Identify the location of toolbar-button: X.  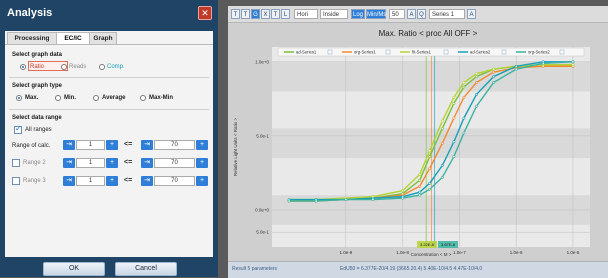
(265, 14).